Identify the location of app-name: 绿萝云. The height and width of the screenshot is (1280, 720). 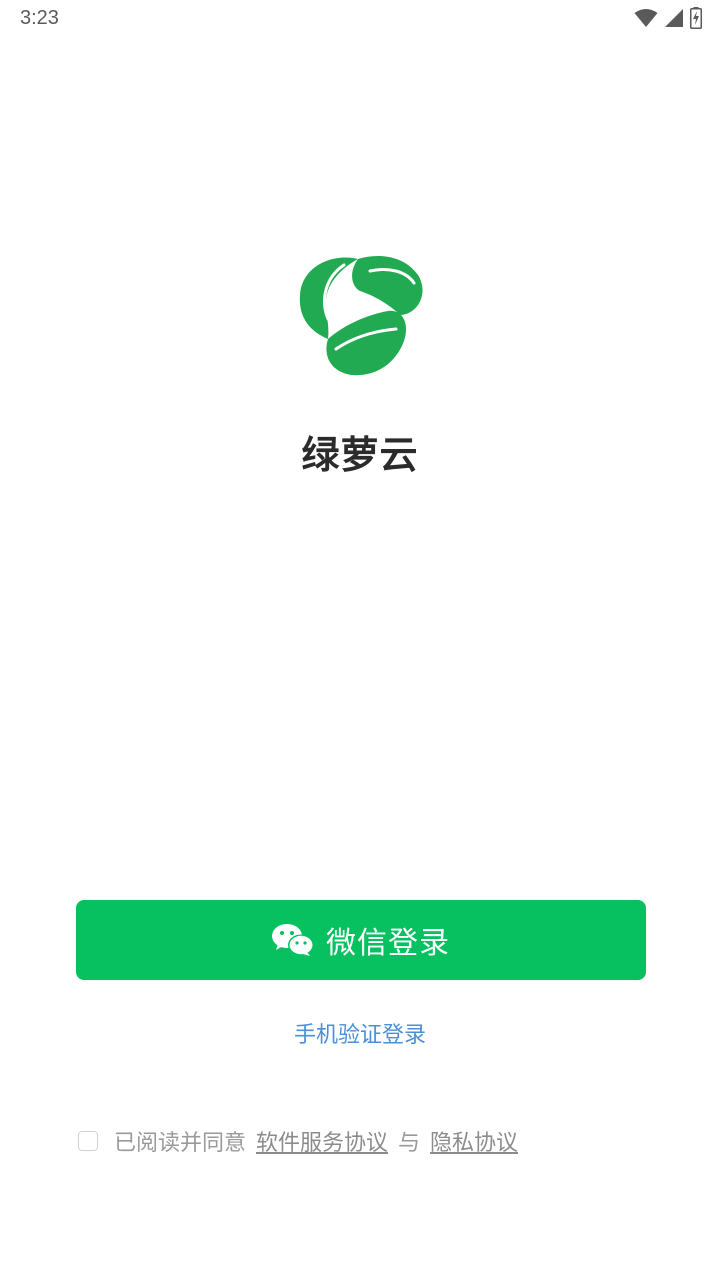
(360, 455).